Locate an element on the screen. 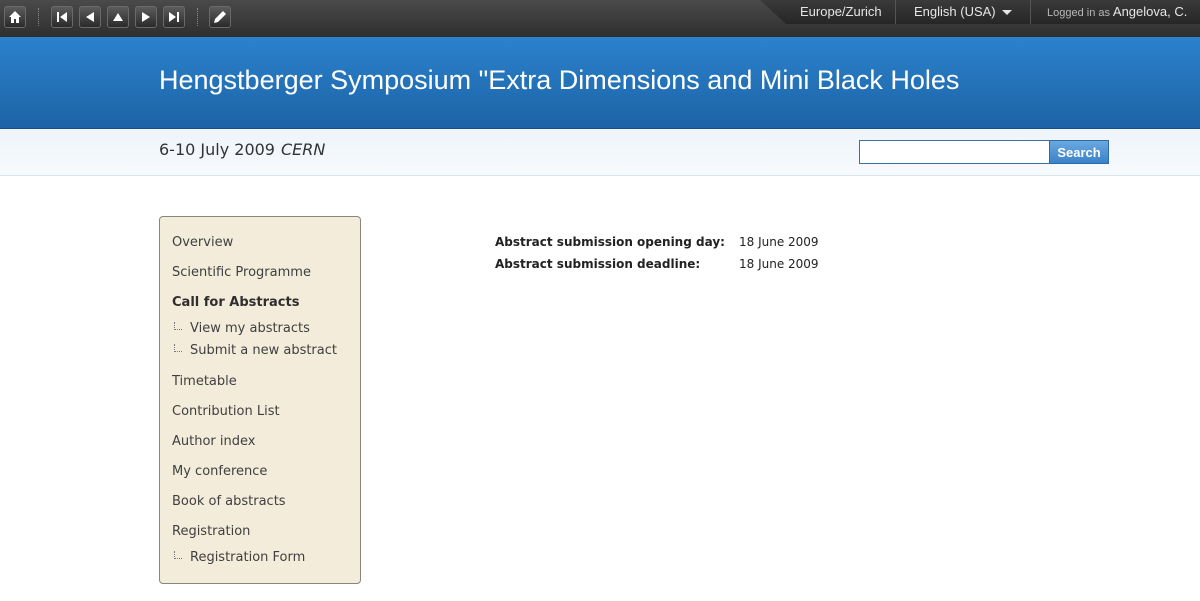 This screenshot has width=1200, height=601. abstract-deadline-label: Abstract submission deadline: is located at coordinates (598, 264).